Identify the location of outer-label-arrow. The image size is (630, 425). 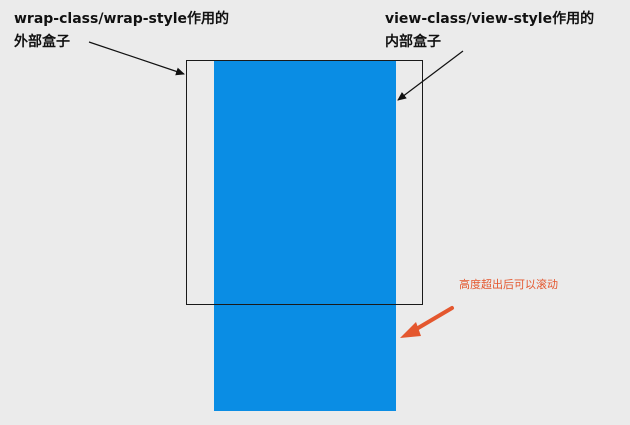
(136, 58).